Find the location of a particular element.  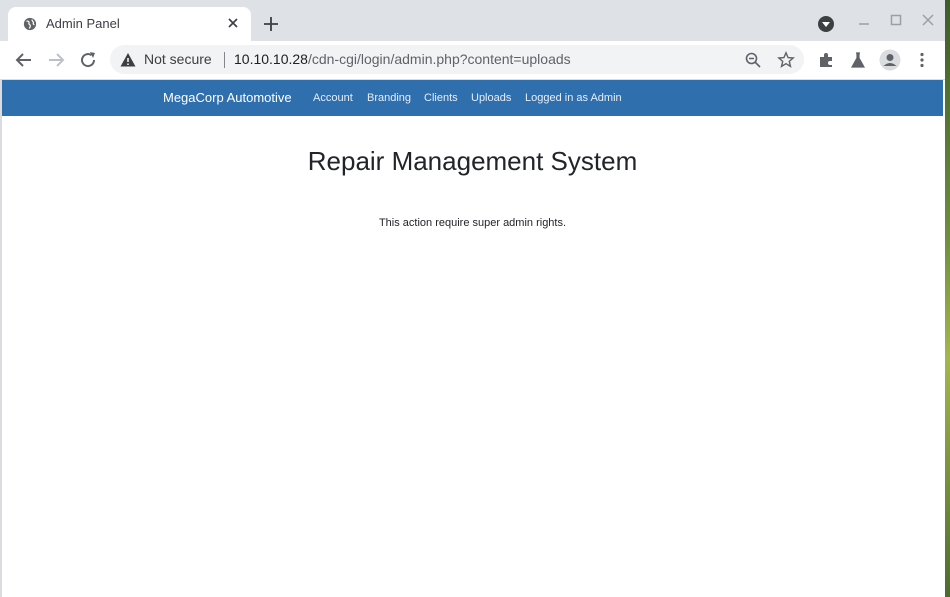

minimize-icon is located at coordinates (864, 20).